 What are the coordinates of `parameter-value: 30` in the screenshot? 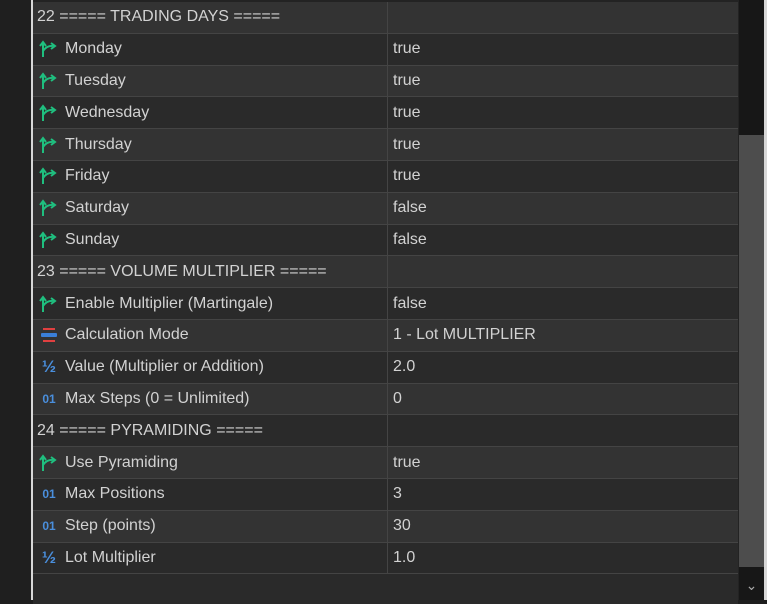 It's located at (563, 526).